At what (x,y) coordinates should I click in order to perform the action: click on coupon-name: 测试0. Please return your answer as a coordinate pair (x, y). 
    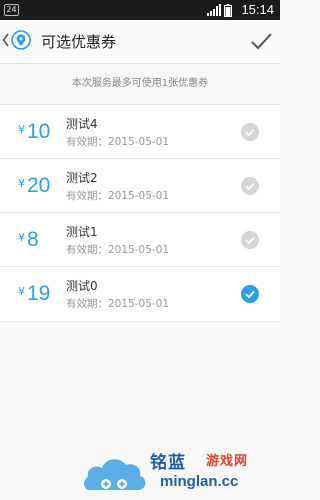
    Looking at the image, I should click on (82, 286).